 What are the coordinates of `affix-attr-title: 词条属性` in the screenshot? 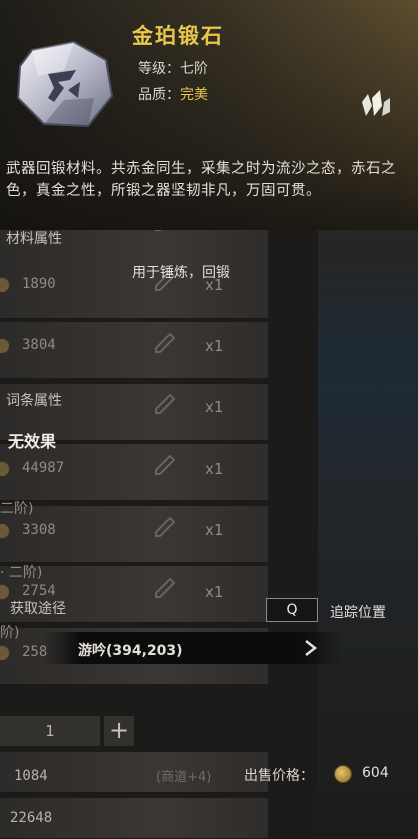 It's located at (34, 401).